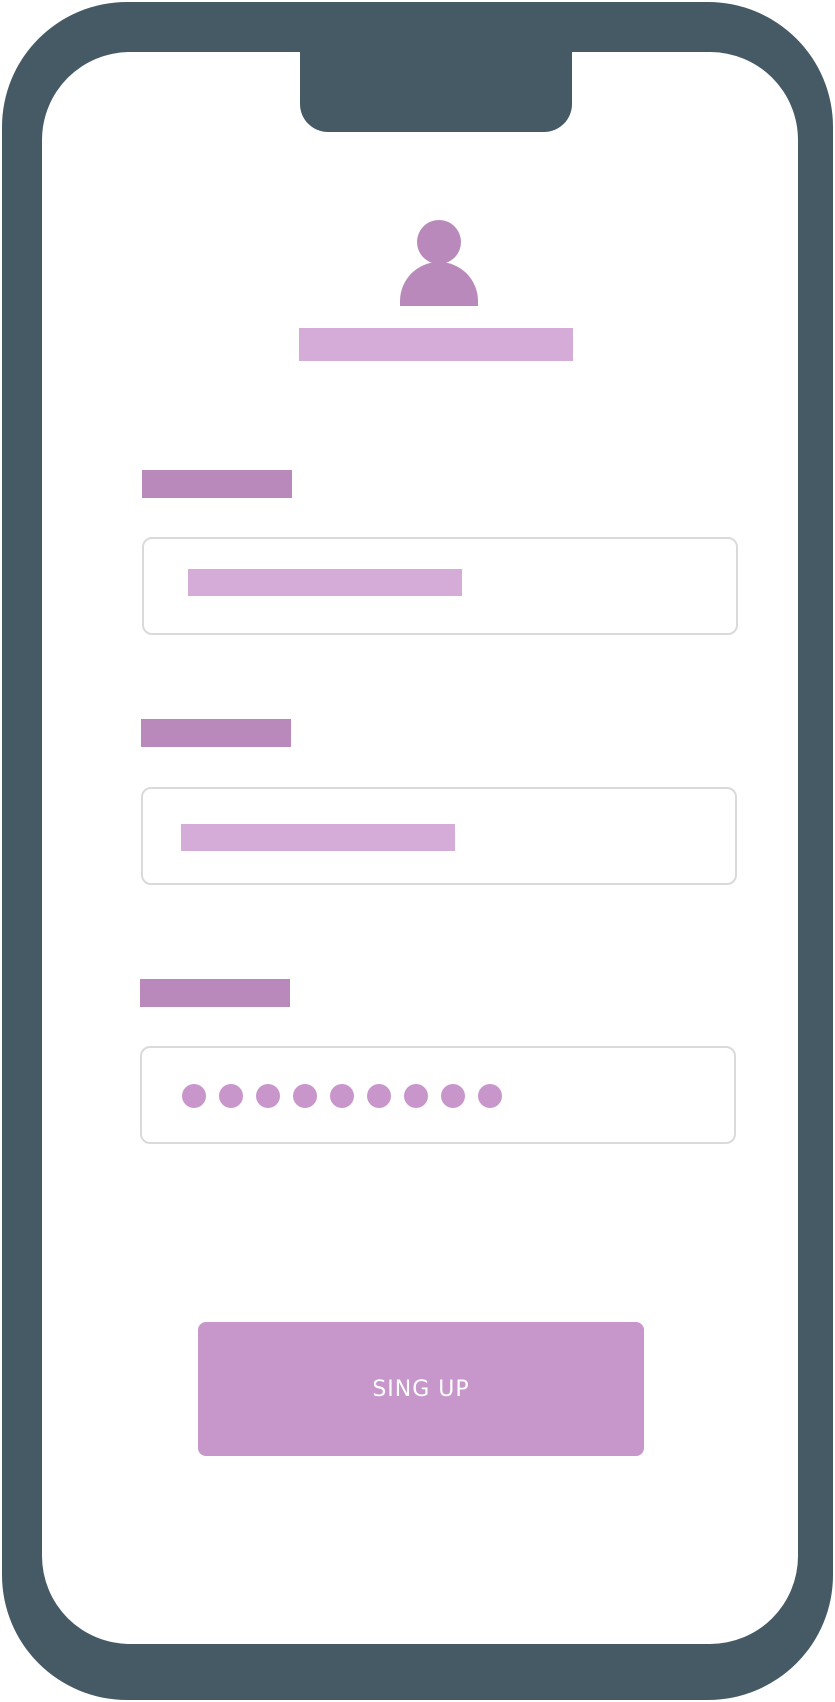 This screenshot has width=835, height=1702. I want to click on signup-button: SING UP, so click(421, 1389).